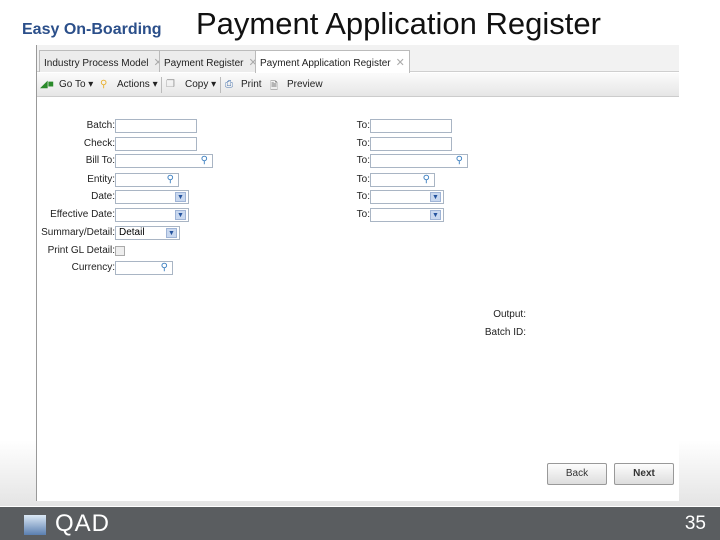 This screenshot has width=720, height=540. Describe the element at coordinates (81, 250) in the screenshot. I see `field-label: Print GL Detail:` at that location.